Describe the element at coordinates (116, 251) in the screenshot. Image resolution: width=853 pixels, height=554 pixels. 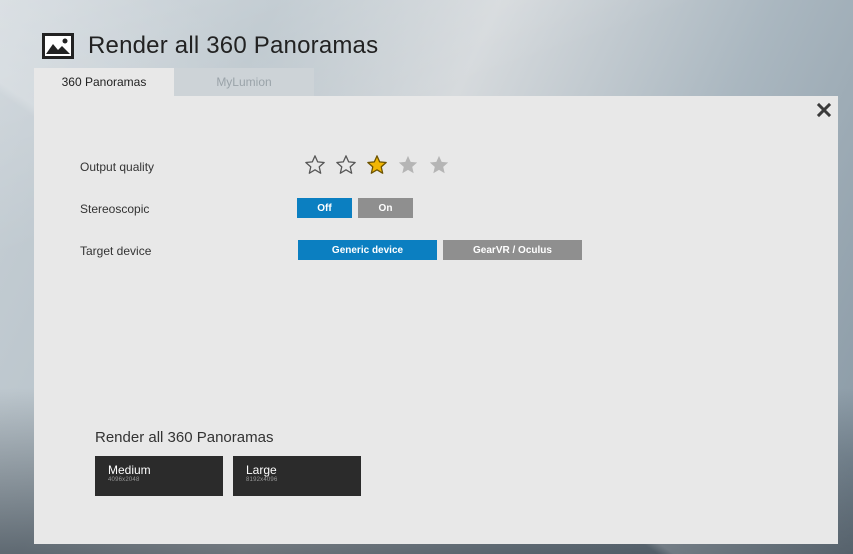
I see `target-device-label: Target device` at that location.